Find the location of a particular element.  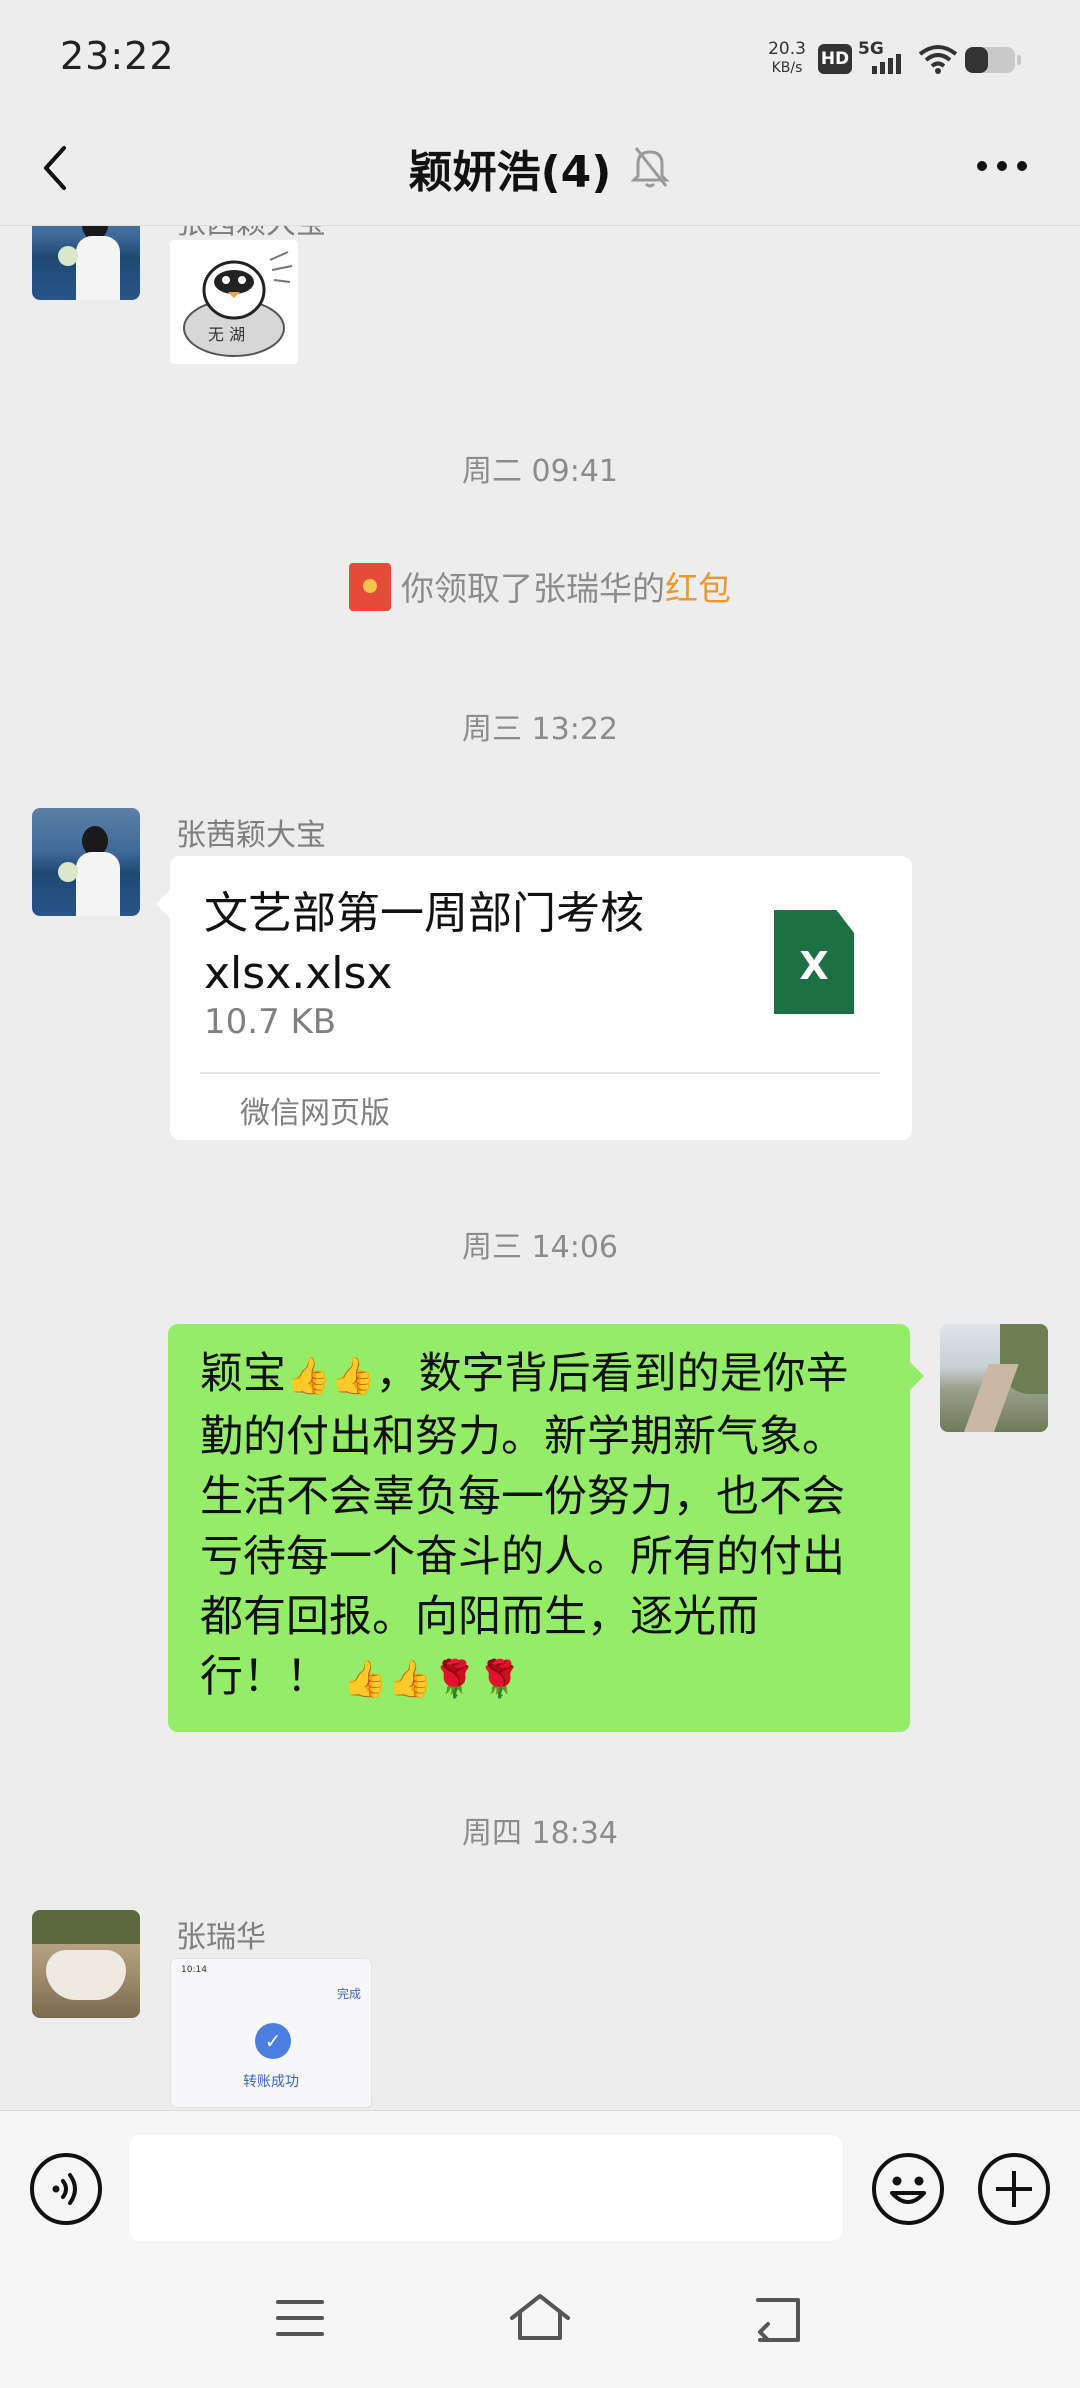

net-speed-unit: KB/s is located at coordinates (787, 68).